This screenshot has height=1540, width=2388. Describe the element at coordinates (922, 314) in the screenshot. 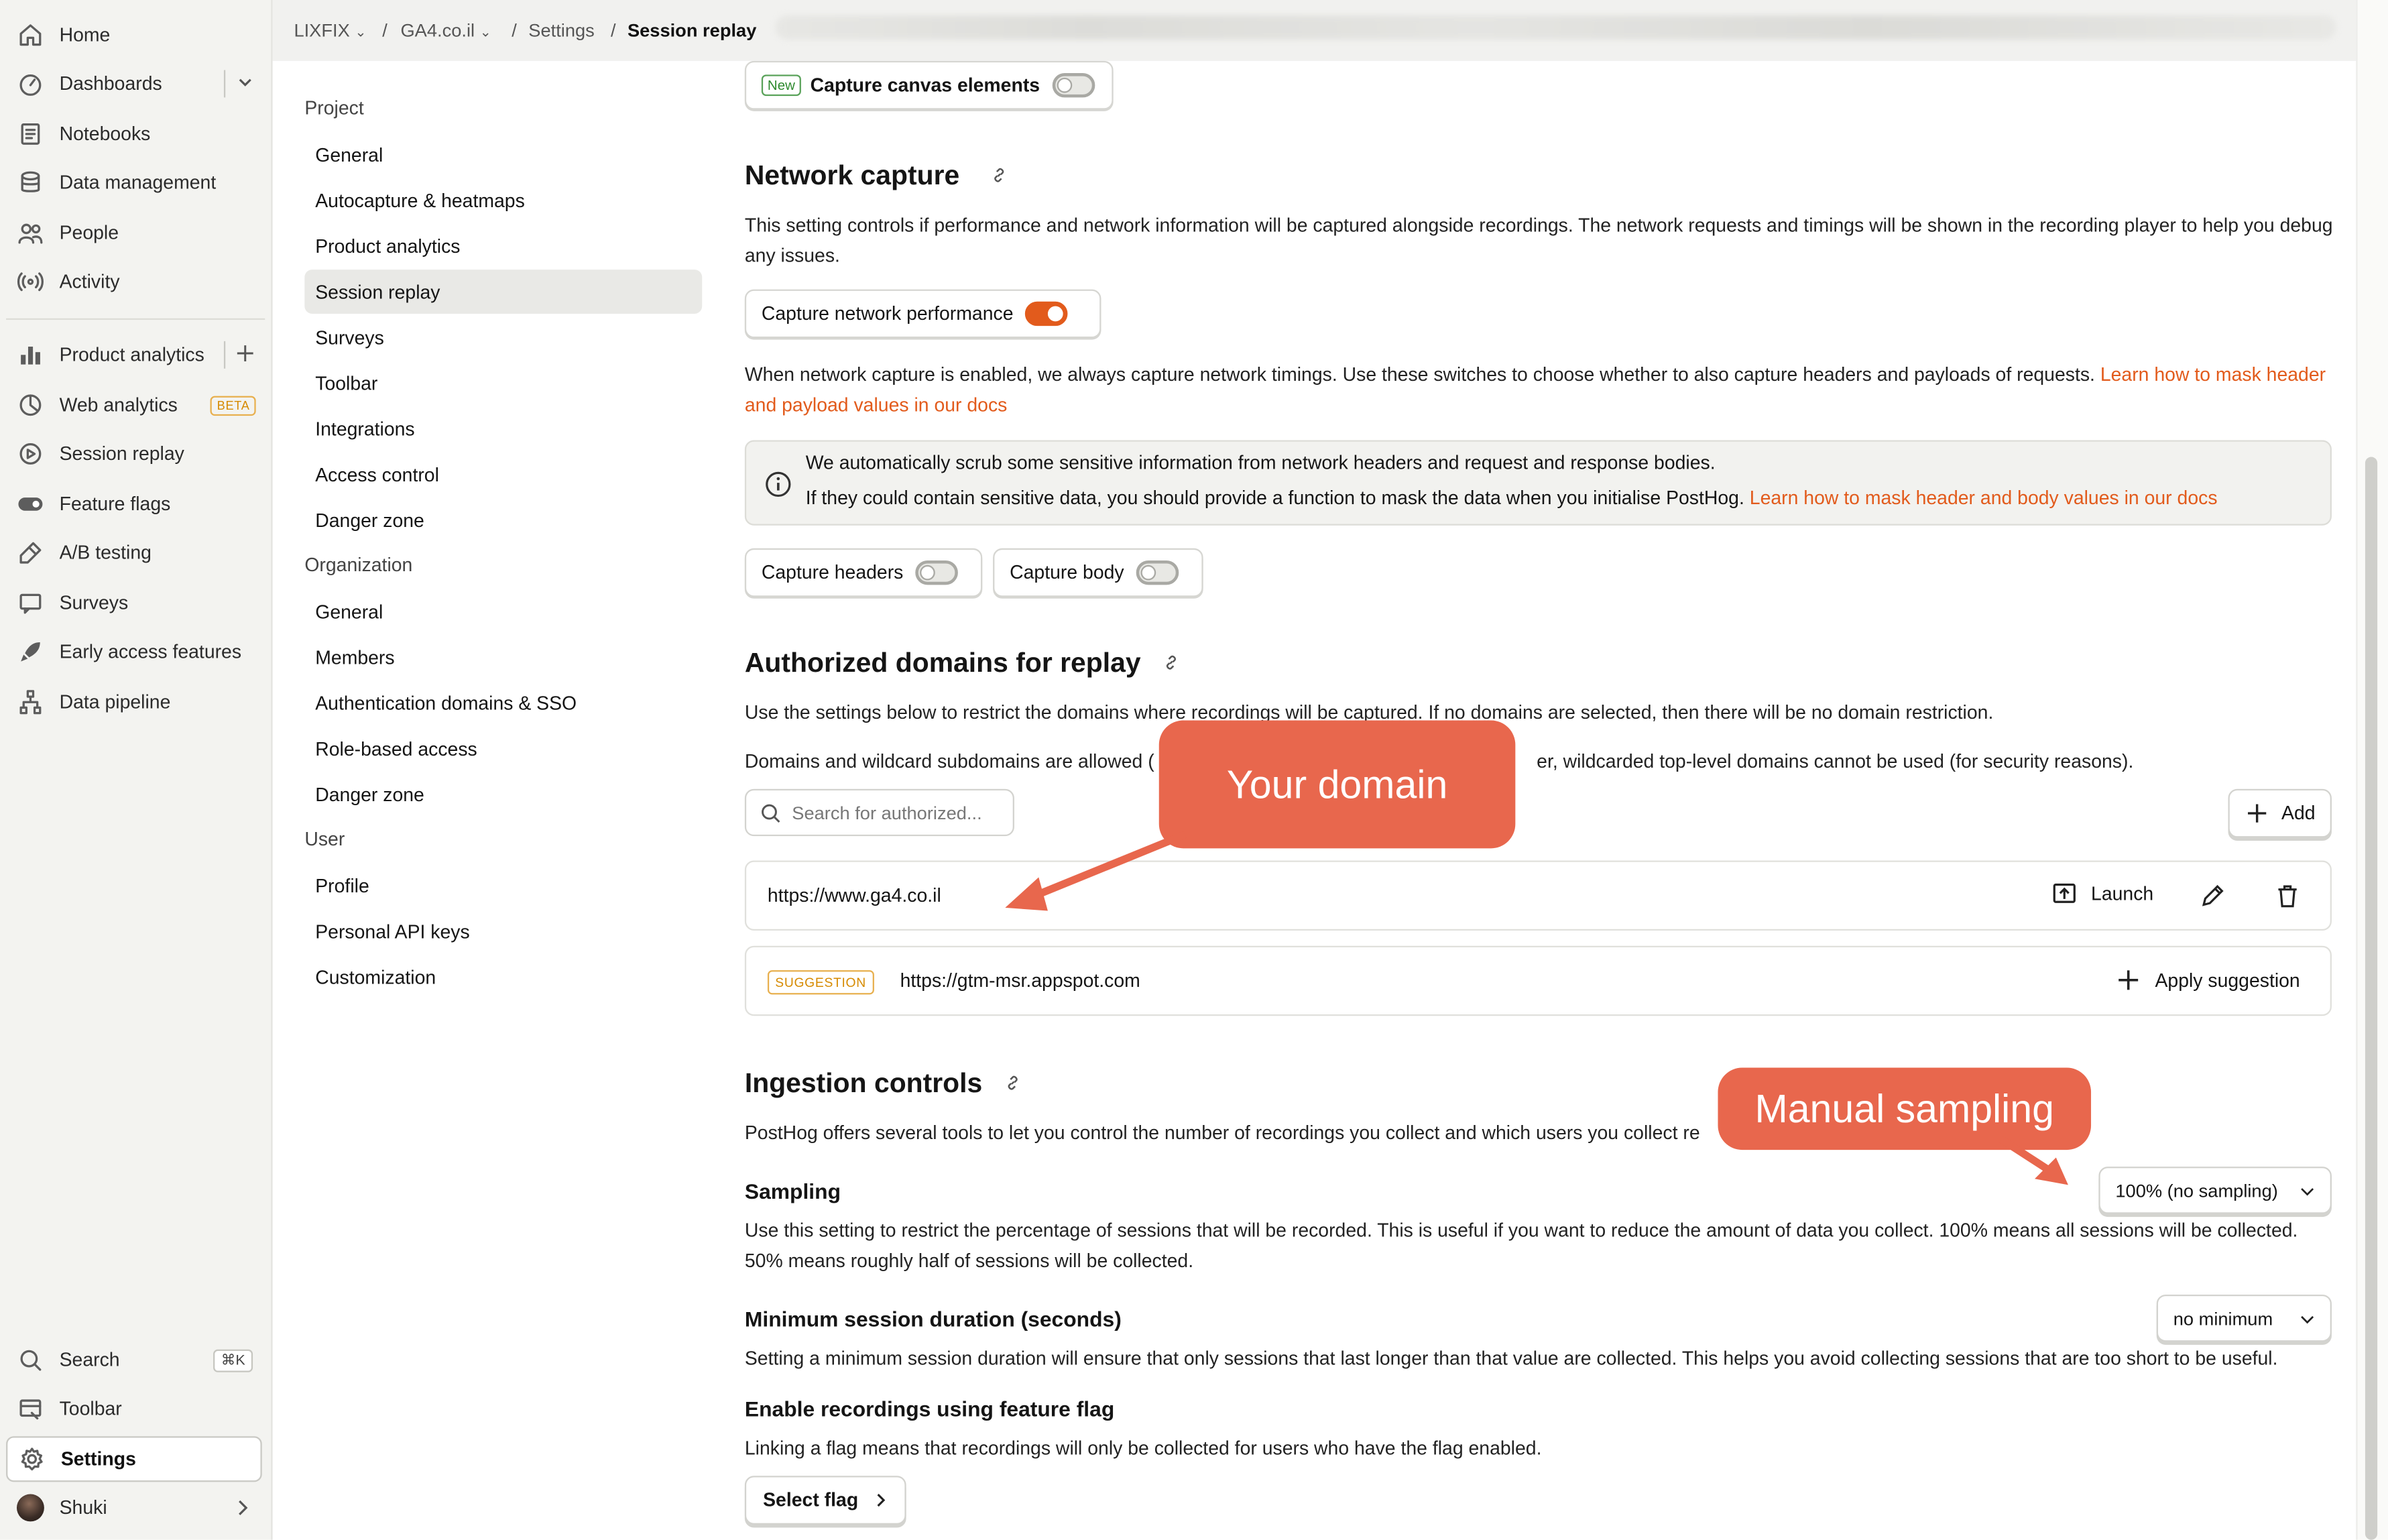

I see `capture-network-performance-card: Capture network performance` at that location.